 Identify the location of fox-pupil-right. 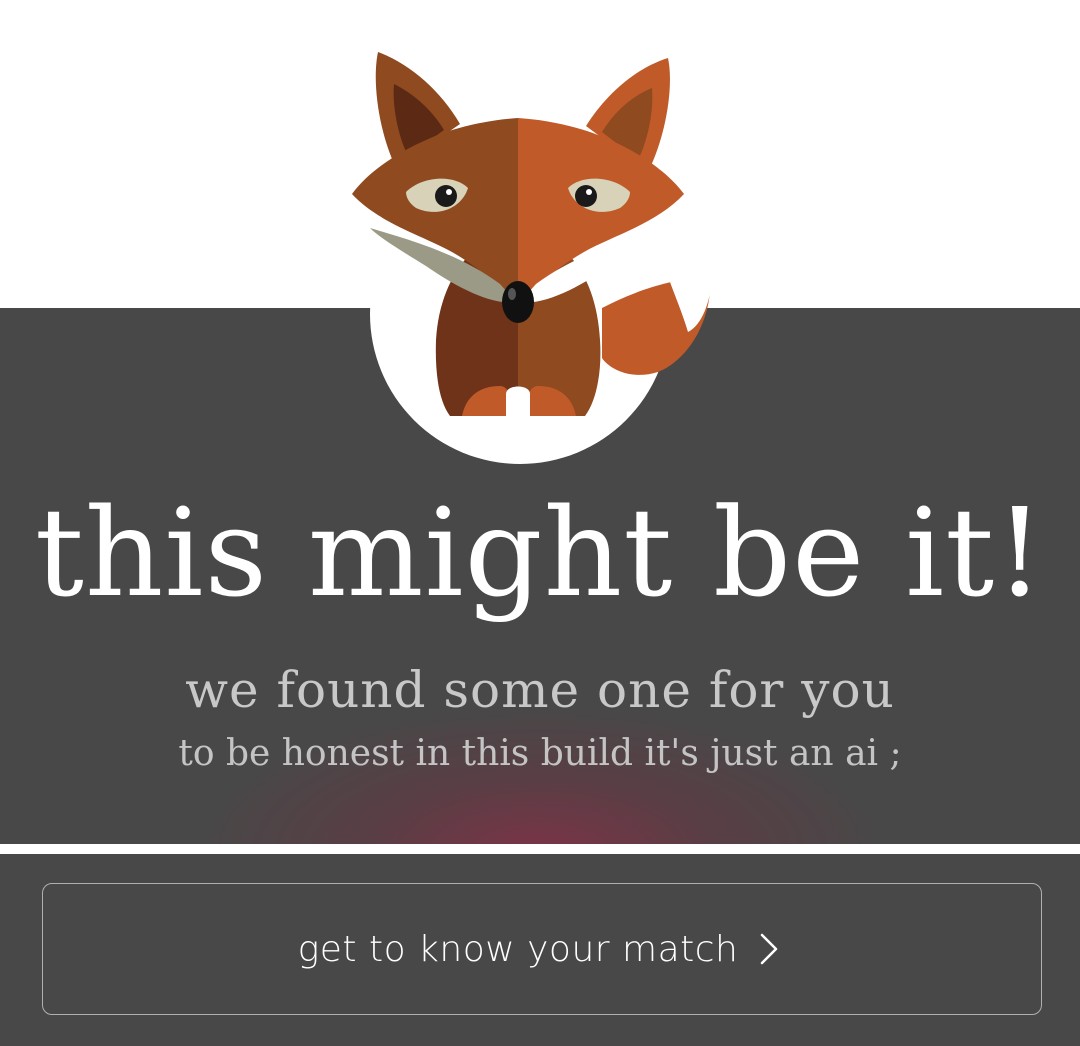
(586, 196).